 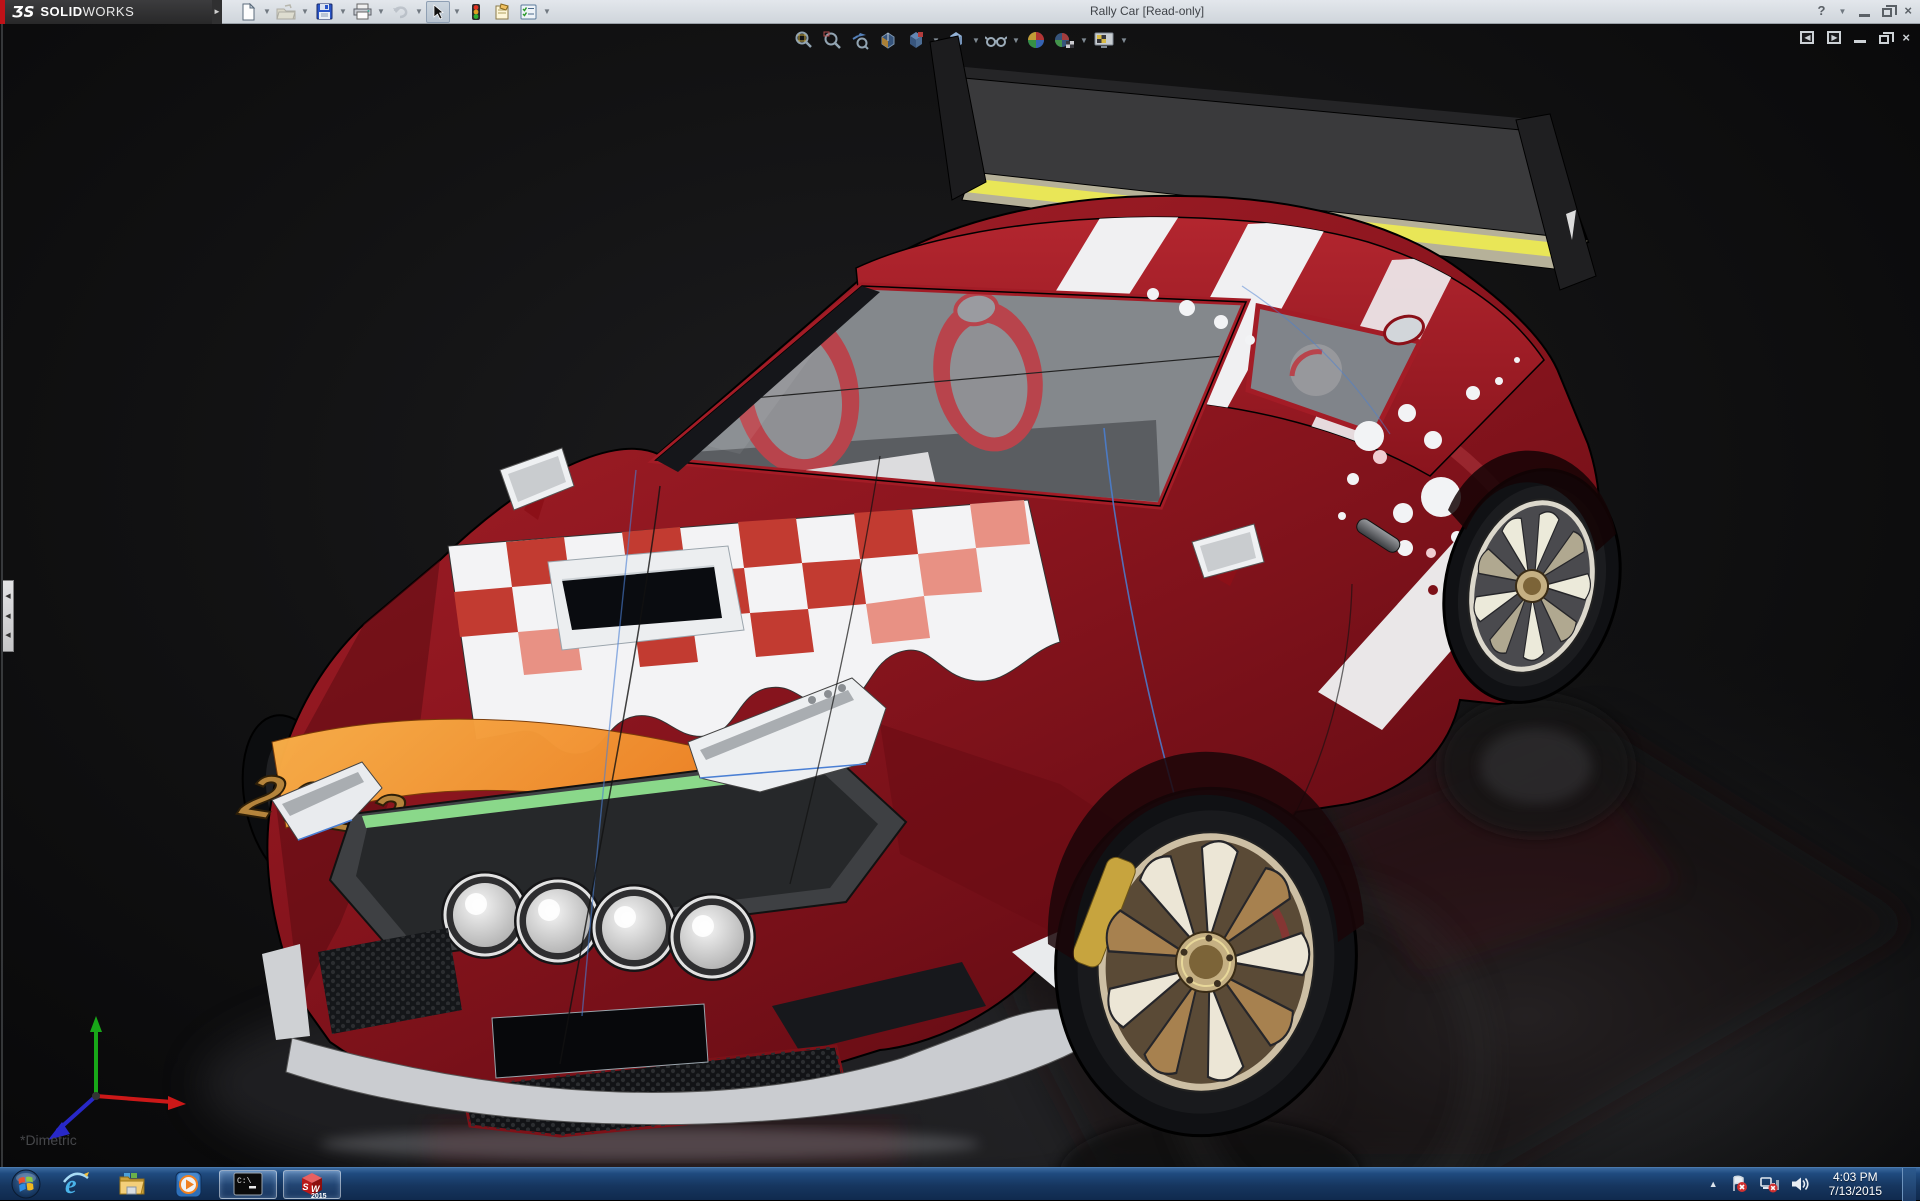 I want to click on command-prompt-icon: C:\, so click(x=248, y=1184).